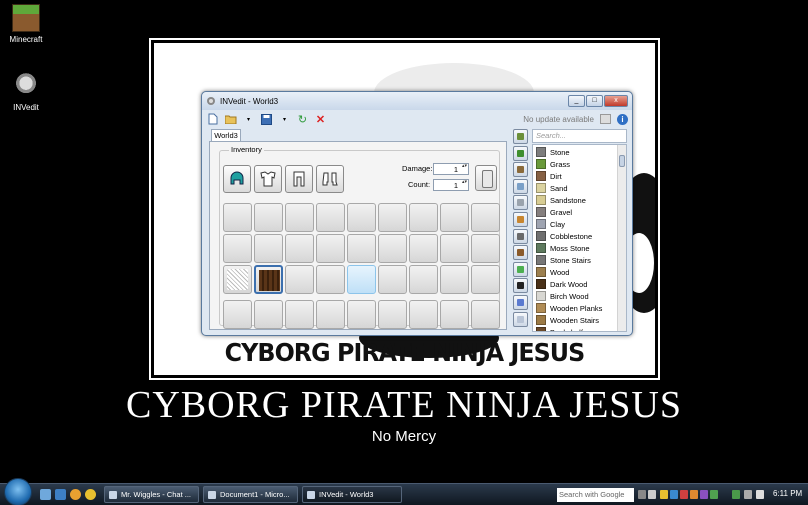 The image size is (808, 505). What do you see at coordinates (320, 119) in the screenshot?
I see `close-tab-button: ✕` at bounding box center [320, 119].